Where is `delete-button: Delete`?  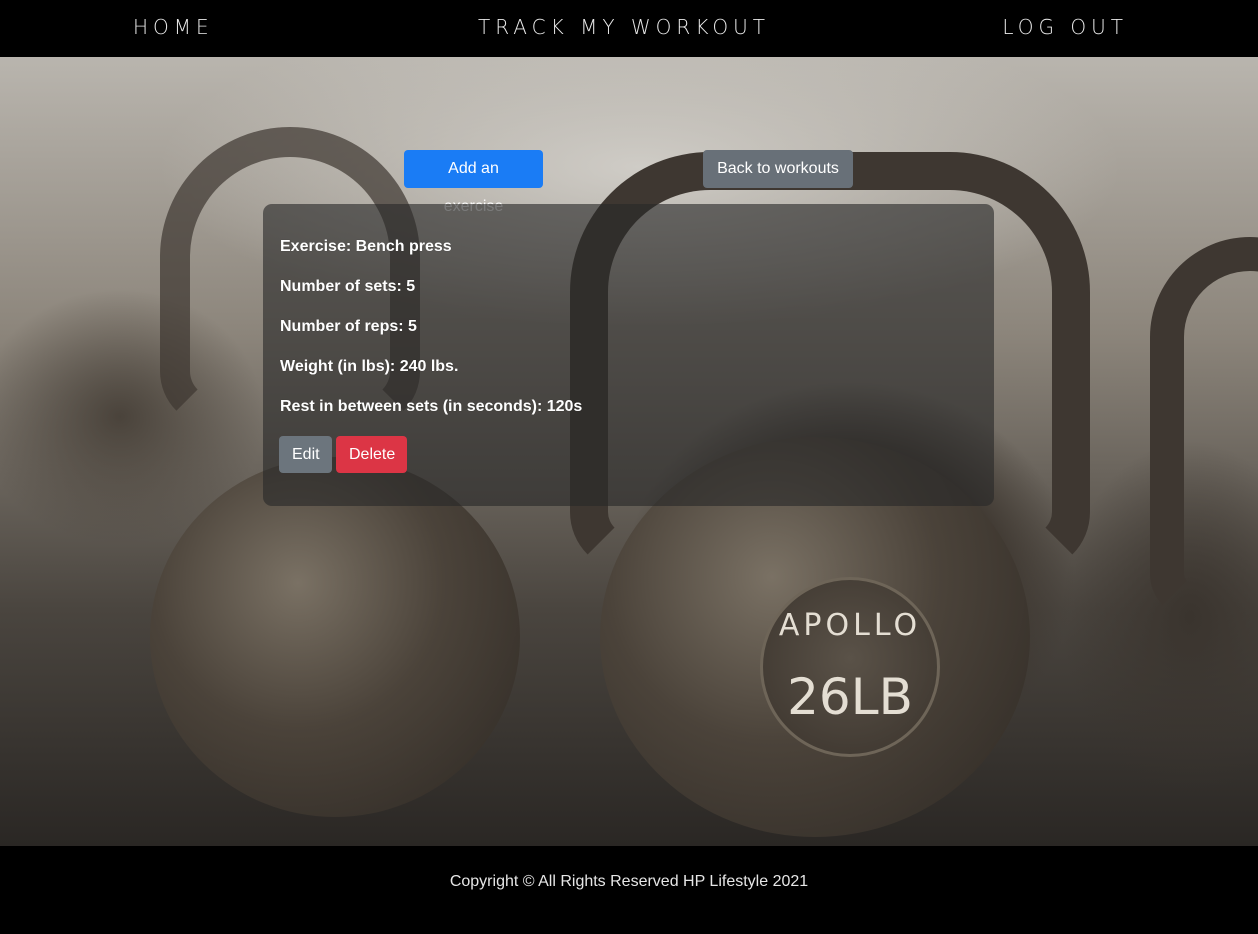 delete-button: Delete is located at coordinates (371, 454).